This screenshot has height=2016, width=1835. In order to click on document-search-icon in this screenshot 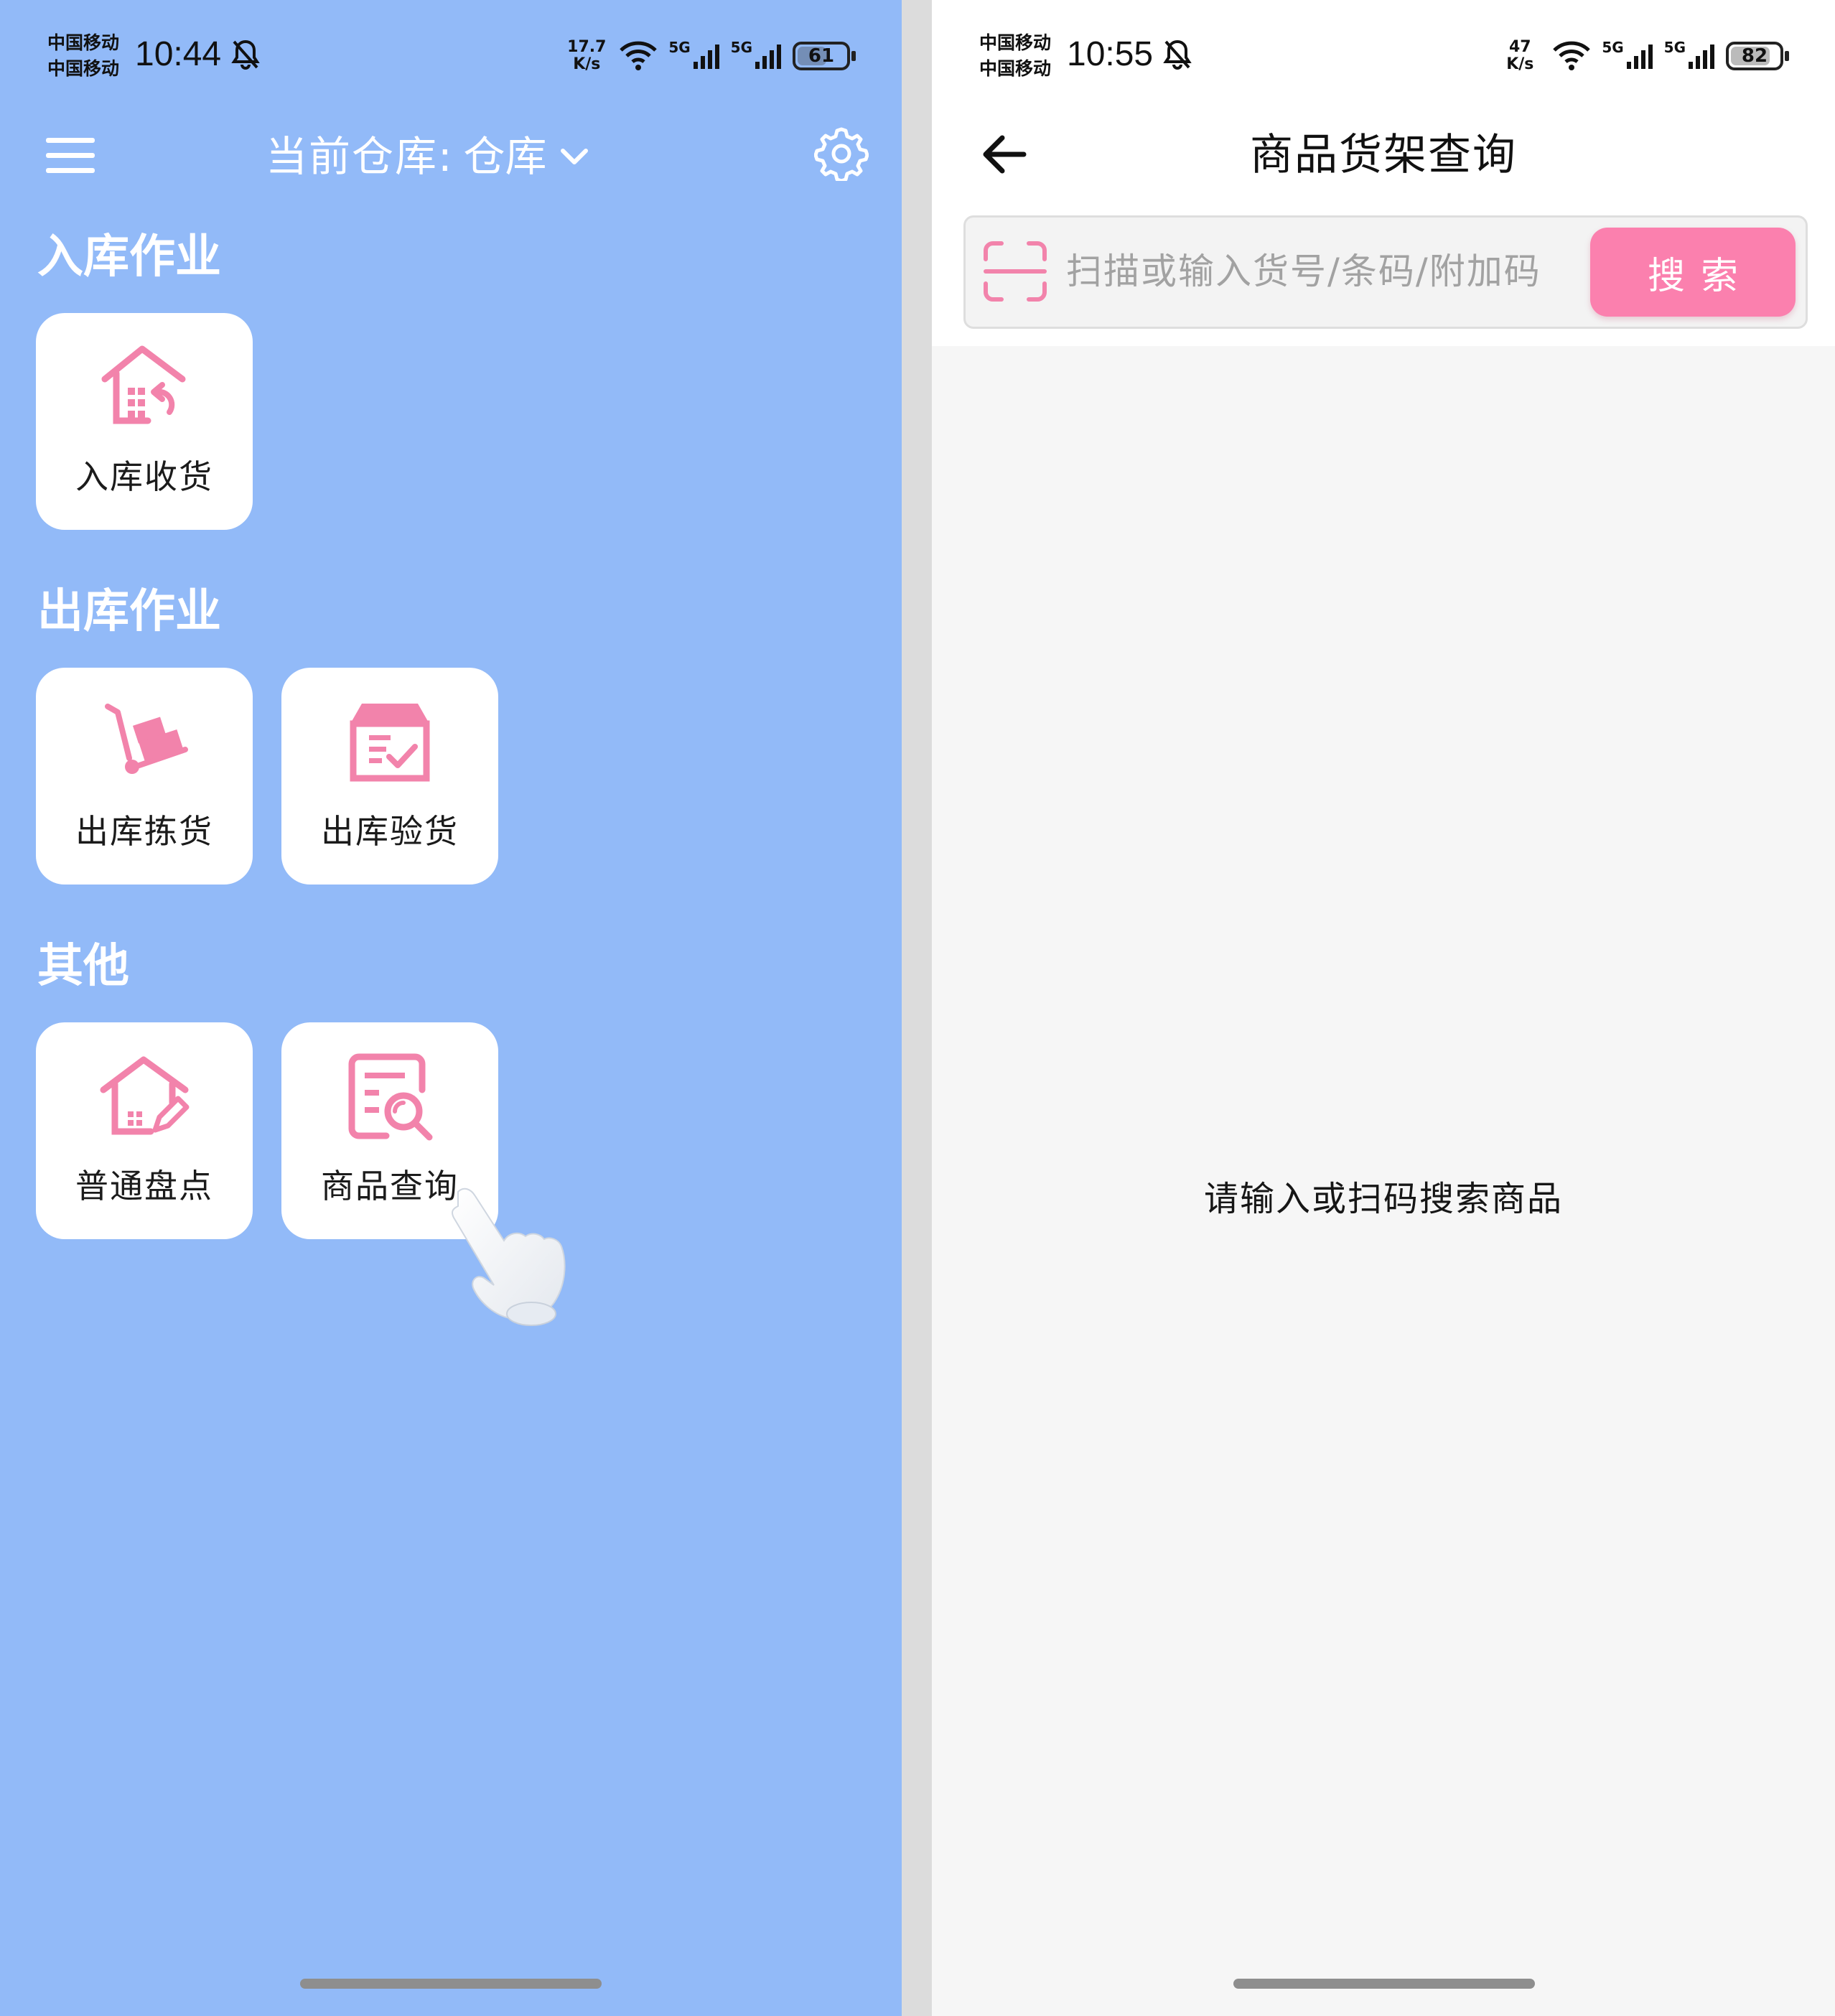, I will do `click(390, 1097)`.